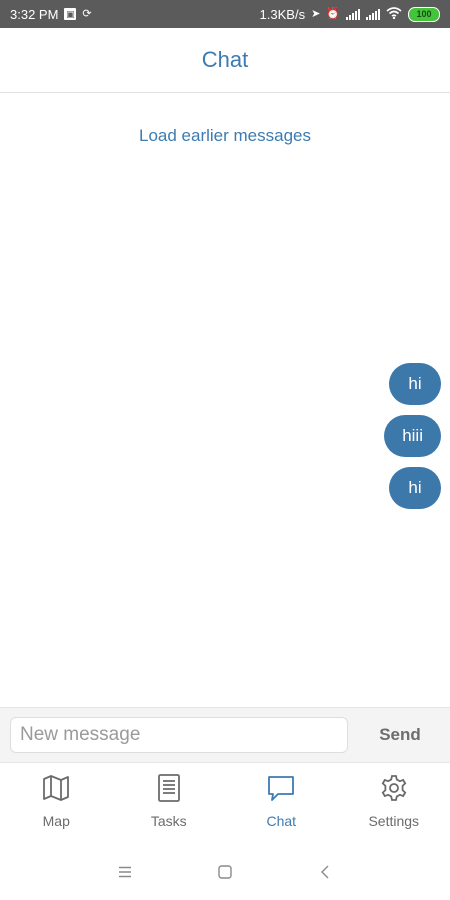 The image size is (450, 900). Describe the element at coordinates (394, 803) in the screenshot. I see `tab-settings: Settings` at that location.